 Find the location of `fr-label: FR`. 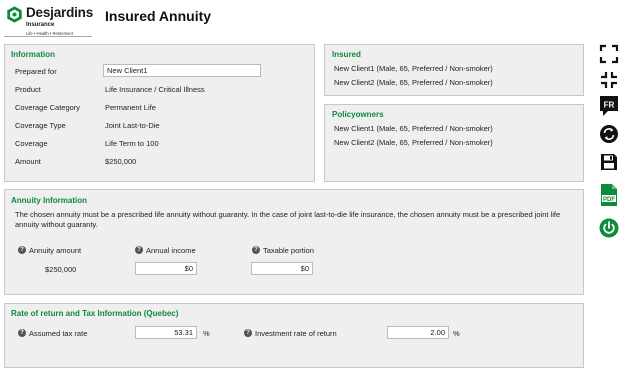

fr-label: FR is located at coordinates (609, 105).